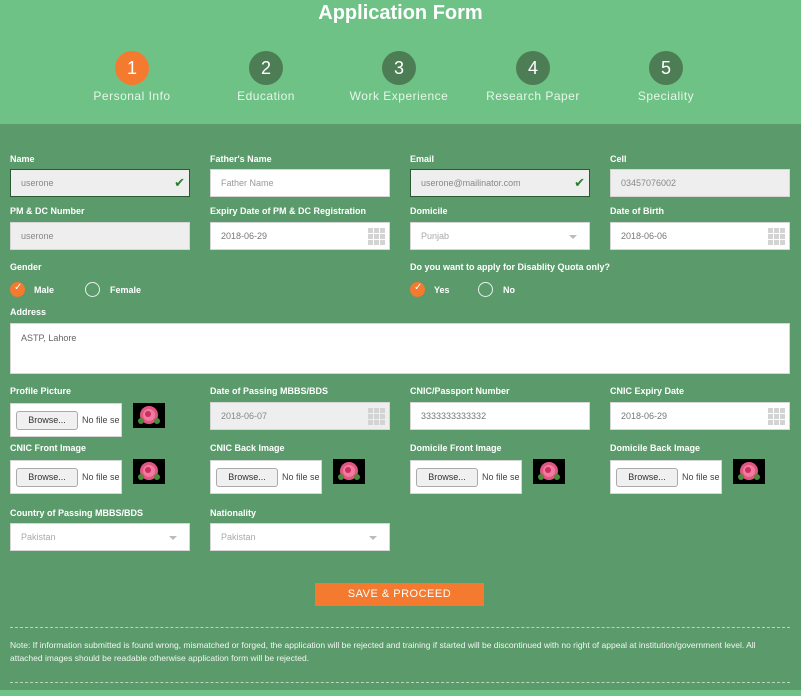 The width and height of the screenshot is (801, 696). Describe the element at coordinates (41, 391) in the screenshot. I see `profile-picture-label: Profile Picture` at that location.